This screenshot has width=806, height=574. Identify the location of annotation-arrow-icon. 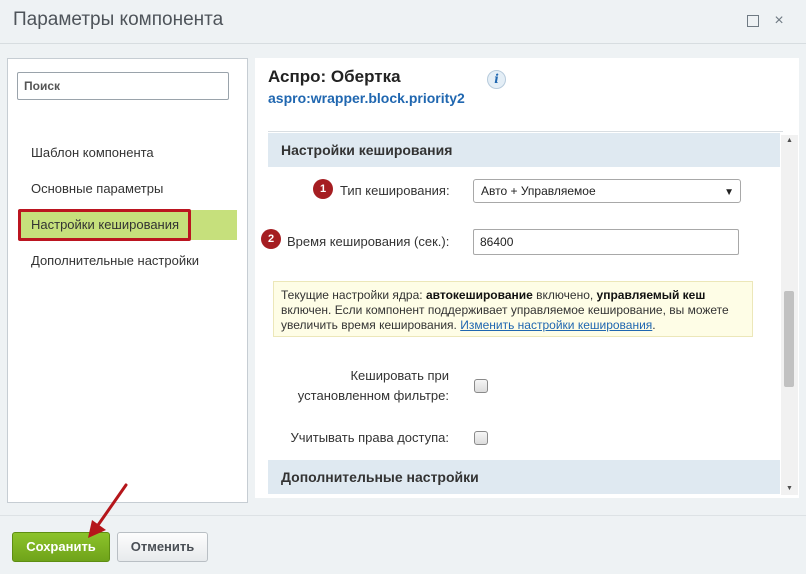
(108, 510).